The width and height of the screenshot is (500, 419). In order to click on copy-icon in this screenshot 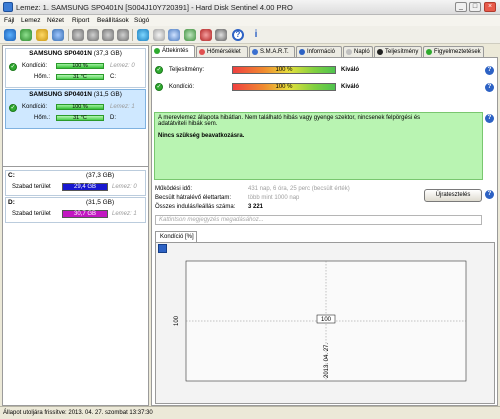, I will do `click(174, 35)`.